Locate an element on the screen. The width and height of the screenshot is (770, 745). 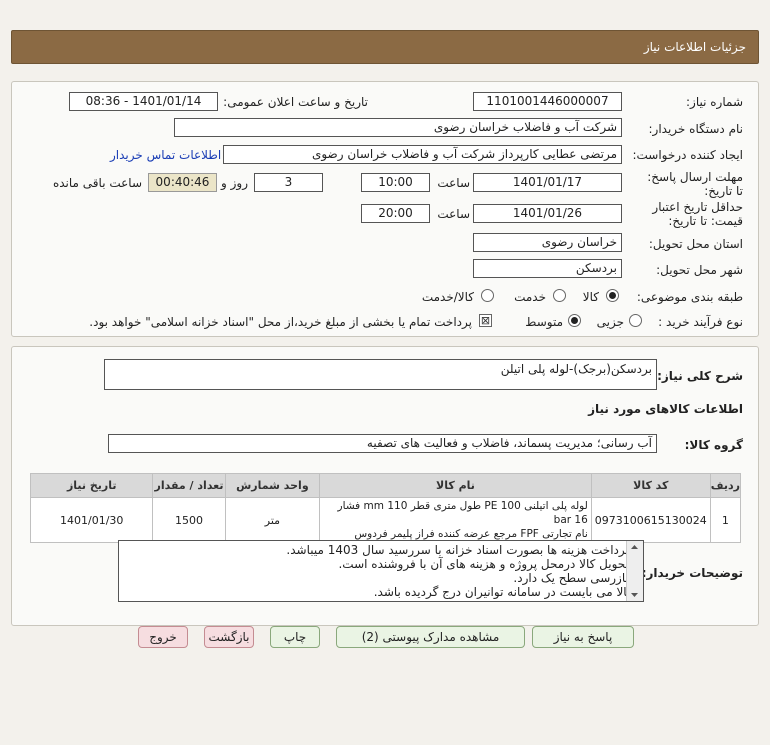
cell-qty: 1500 is located at coordinates (189, 520).